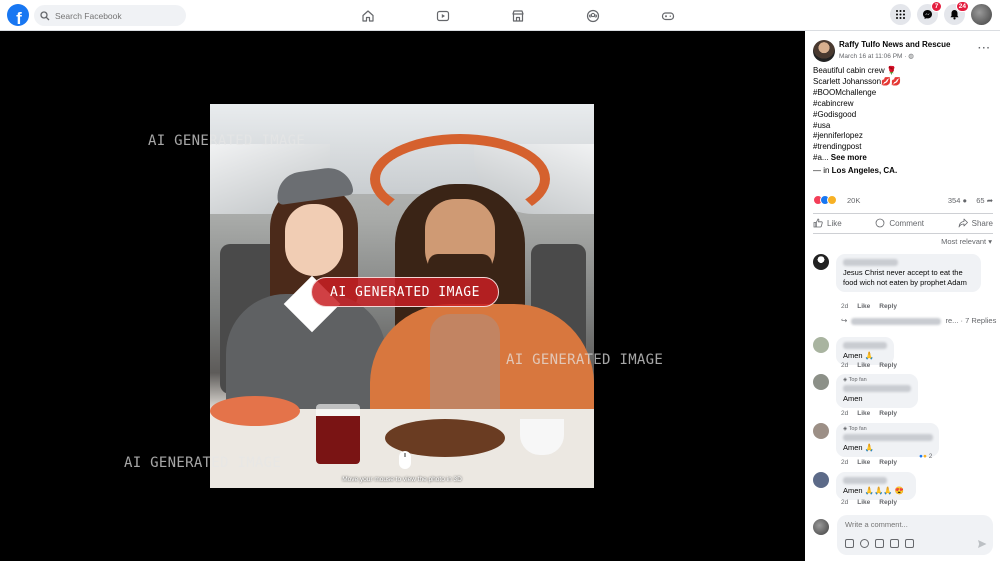 The width and height of the screenshot is (1000, 561). What do you see at coordinates (929, 13) in the screenshot?
I see `messenger-button: 7` at bounding box center [929, 13].